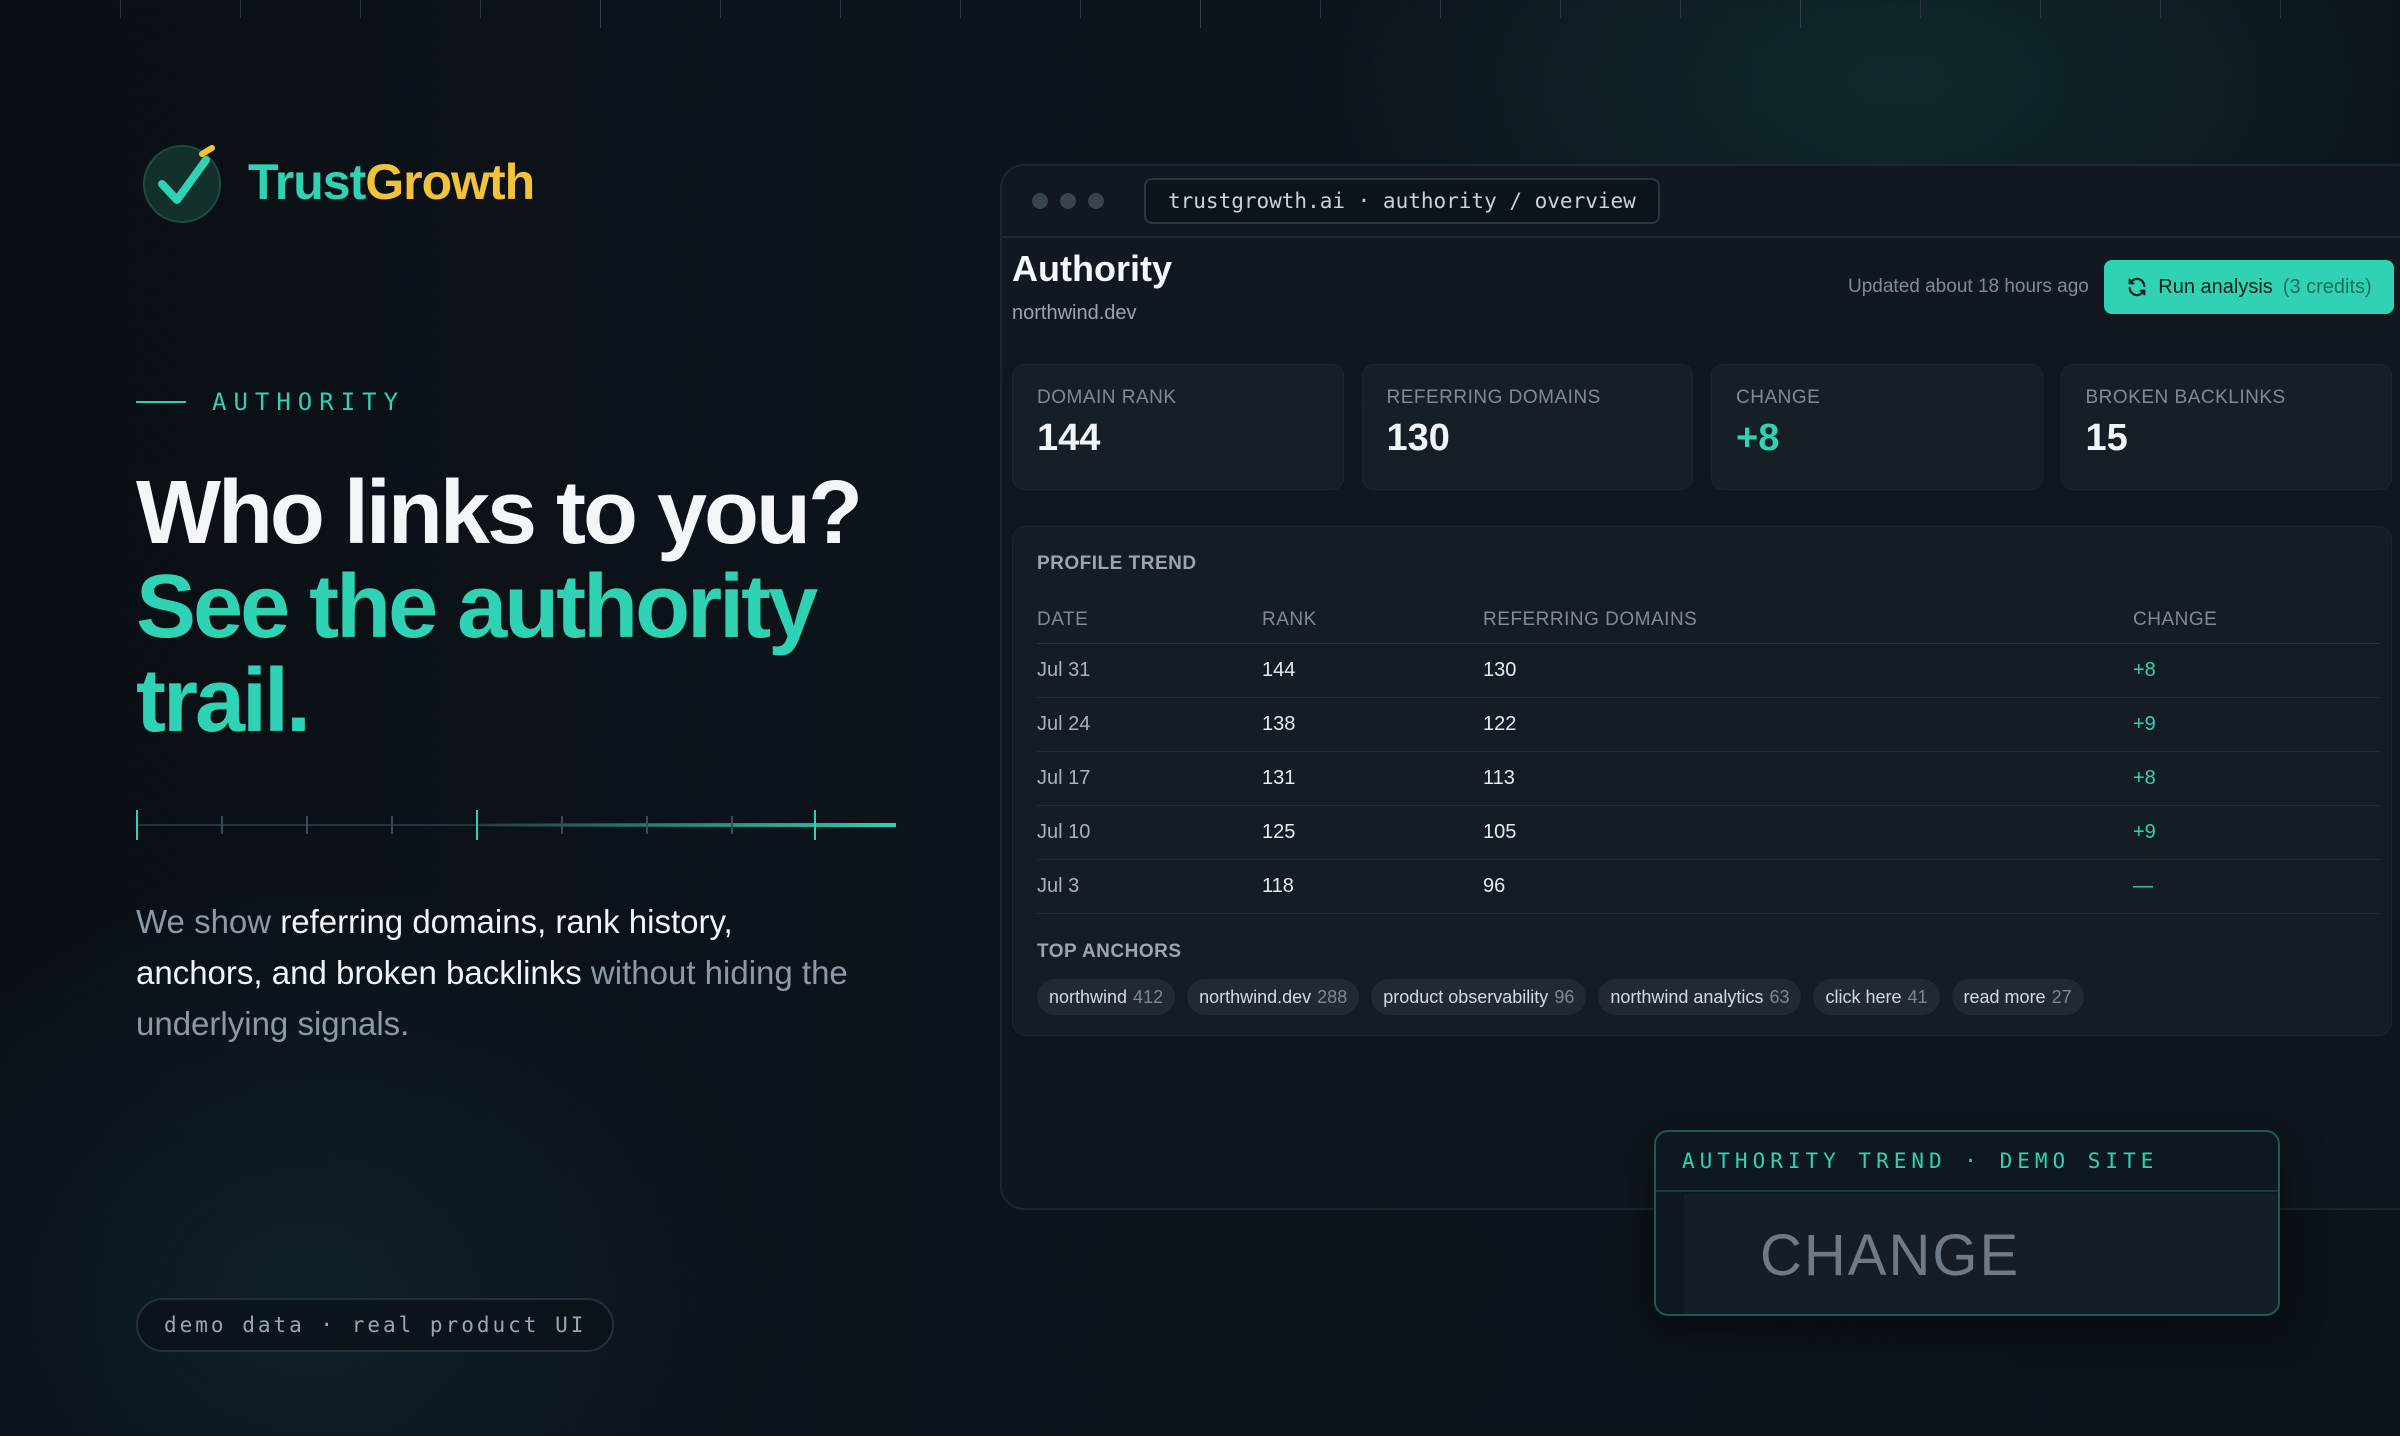 The width and height of the screenshot is (2400, 1436). I want to click on authority-trend-card: AUTHORITY TREND · DEMO SITE CHANGE, so click(1967, 1223).